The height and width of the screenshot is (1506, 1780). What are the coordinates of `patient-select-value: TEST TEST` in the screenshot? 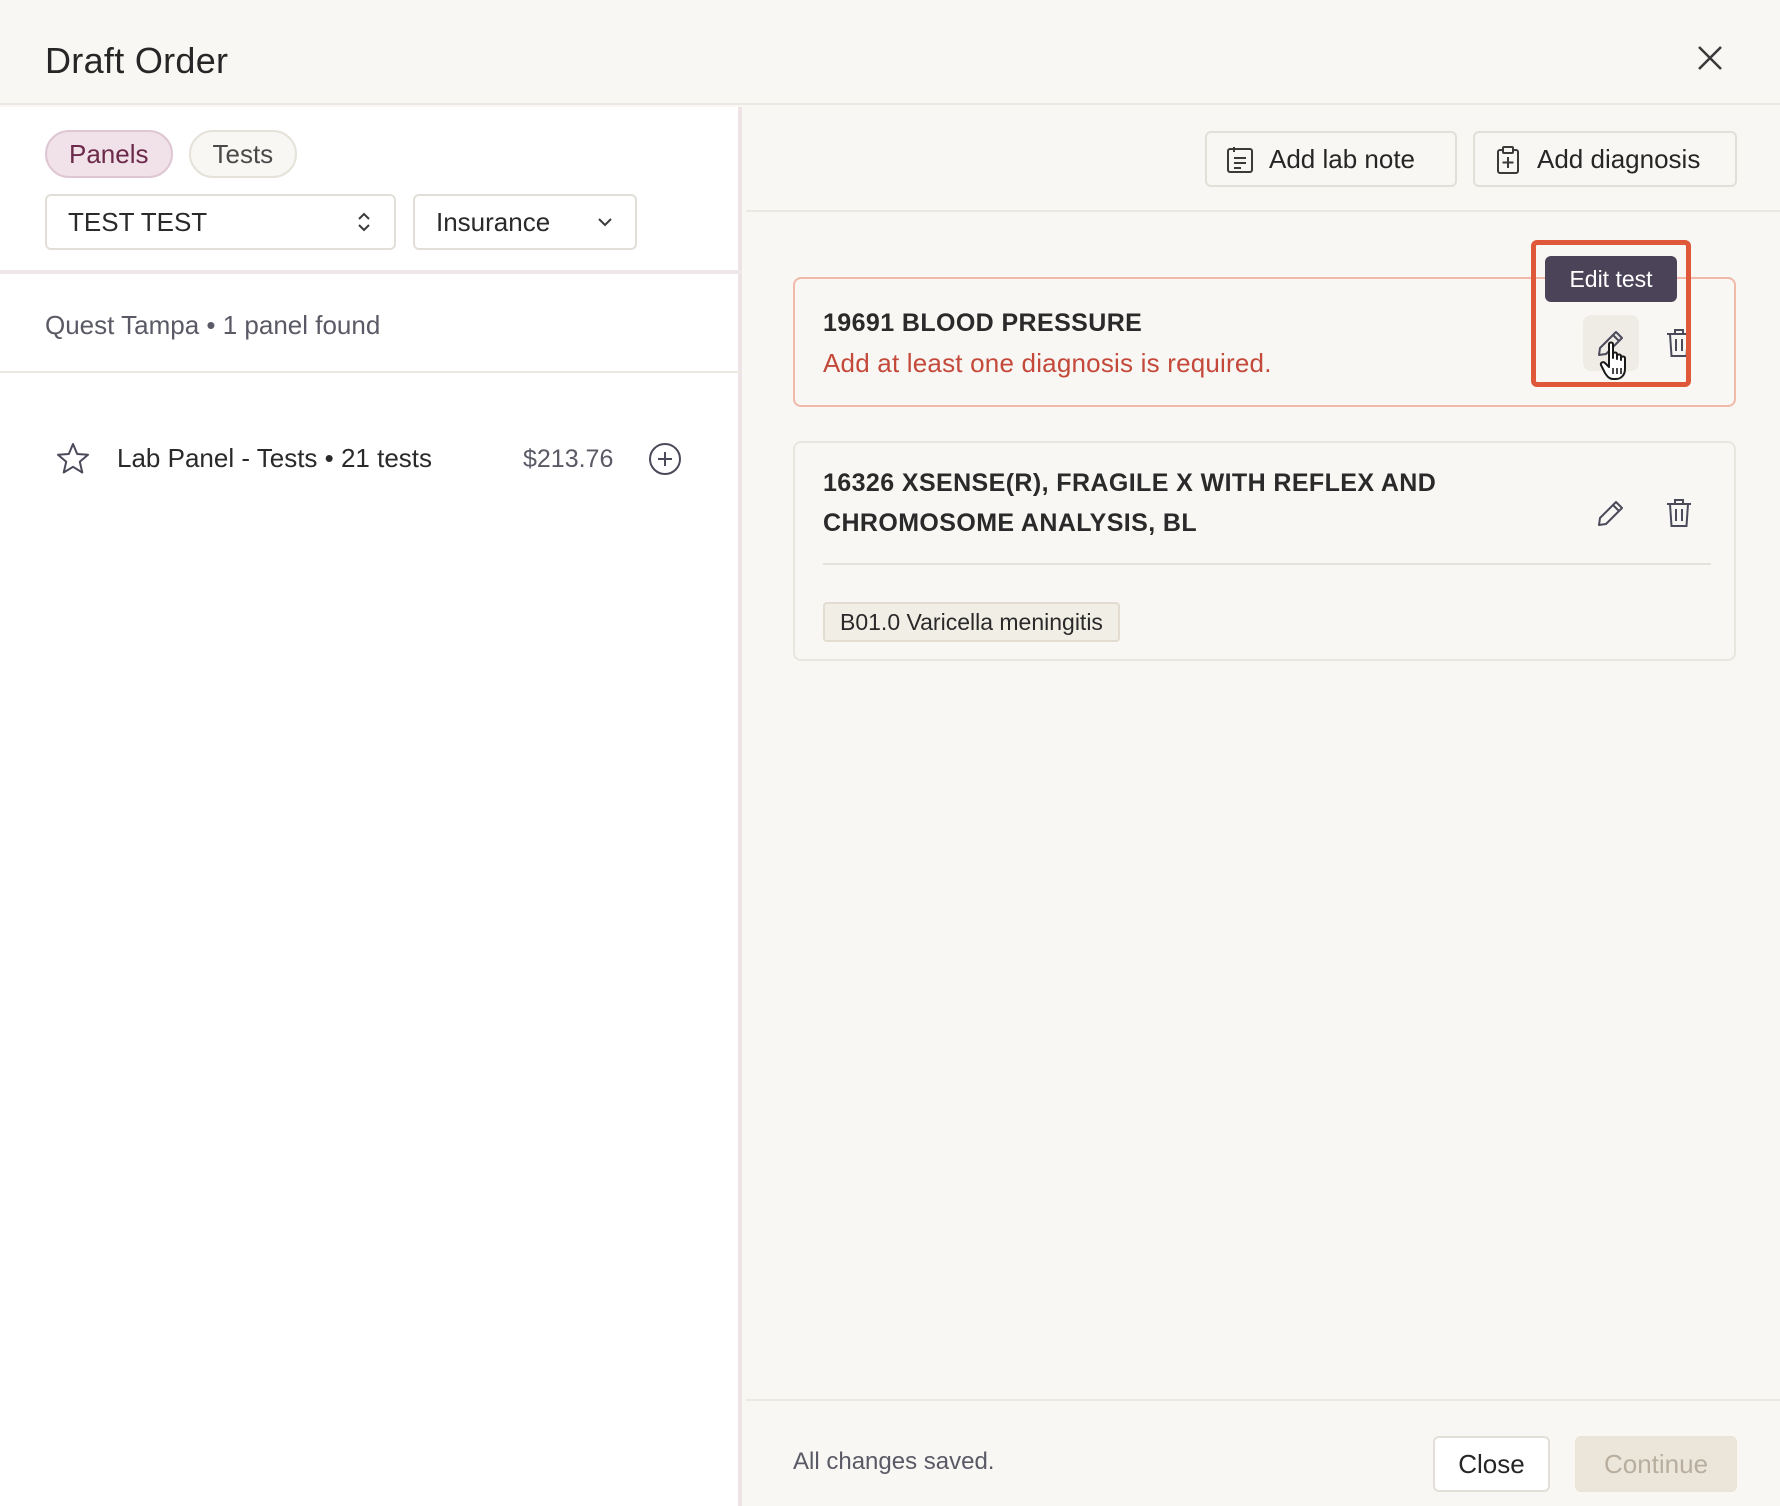 It's located at (138, 222).